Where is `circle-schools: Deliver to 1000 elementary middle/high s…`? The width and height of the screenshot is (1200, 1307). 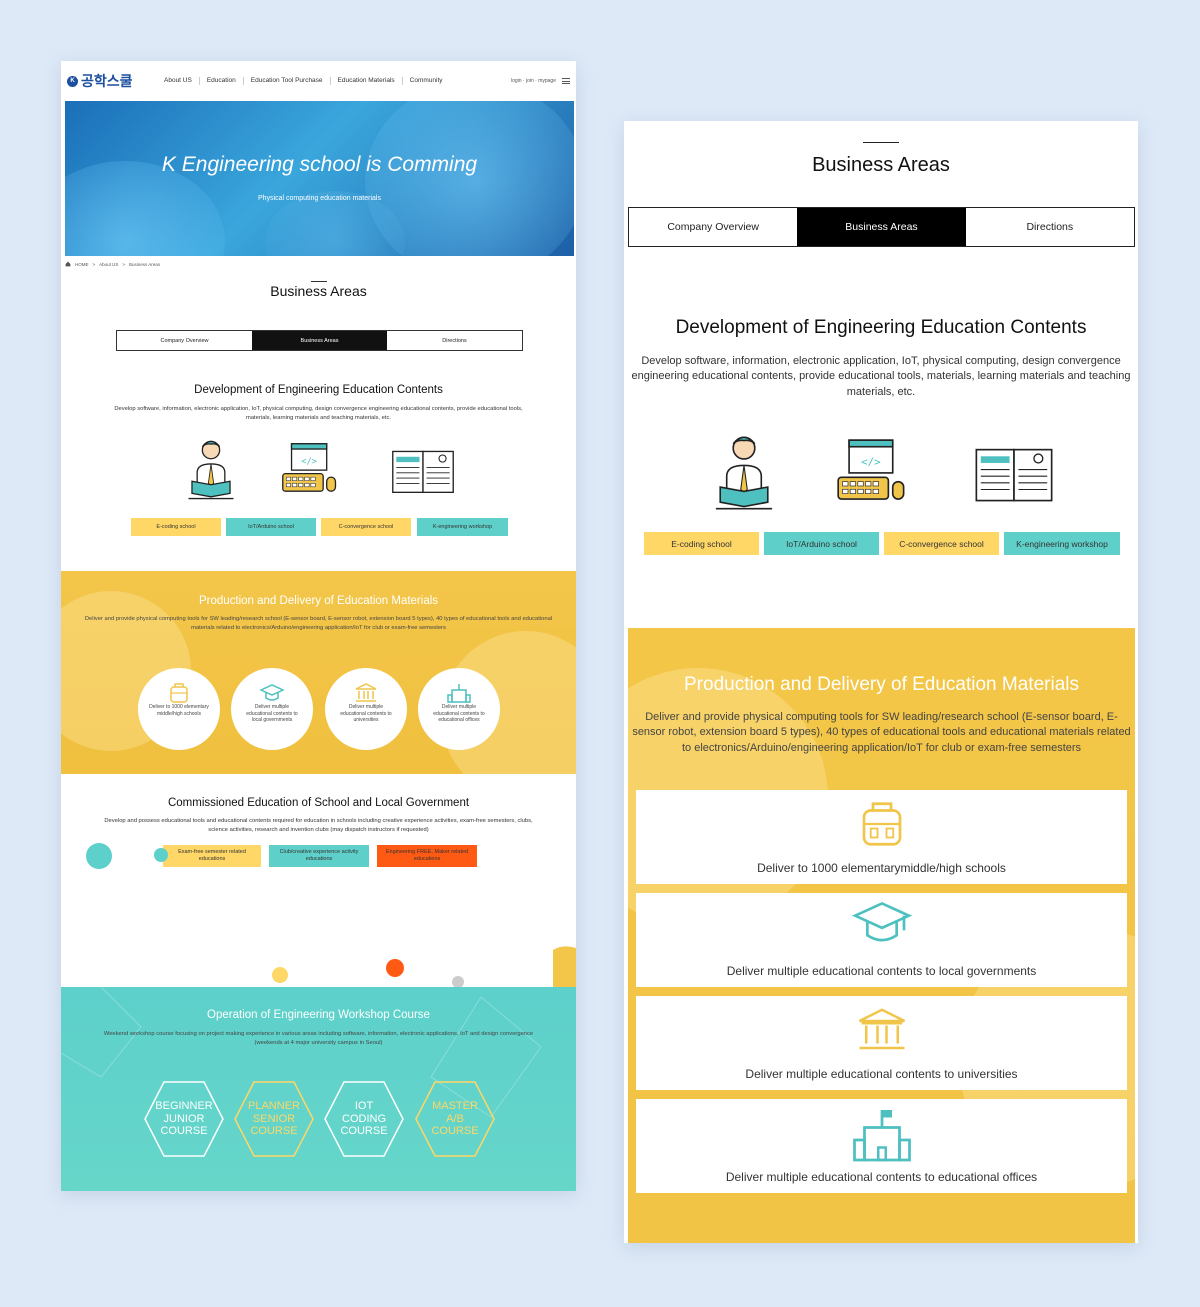
circle-schools: Deliver to 1000 elementary middle/high s… is located at coordinates (179, 709).